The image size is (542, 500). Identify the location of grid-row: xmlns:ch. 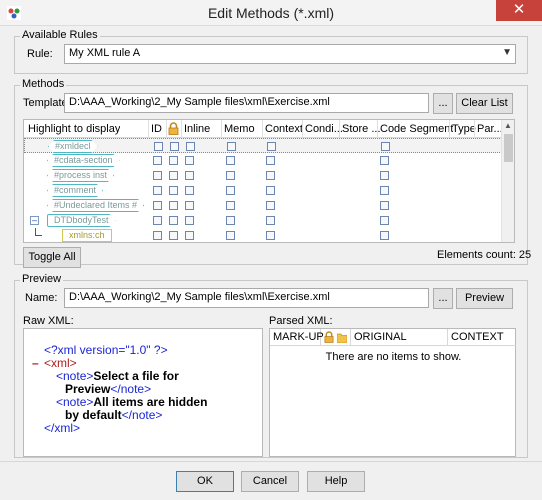
(263, 235).